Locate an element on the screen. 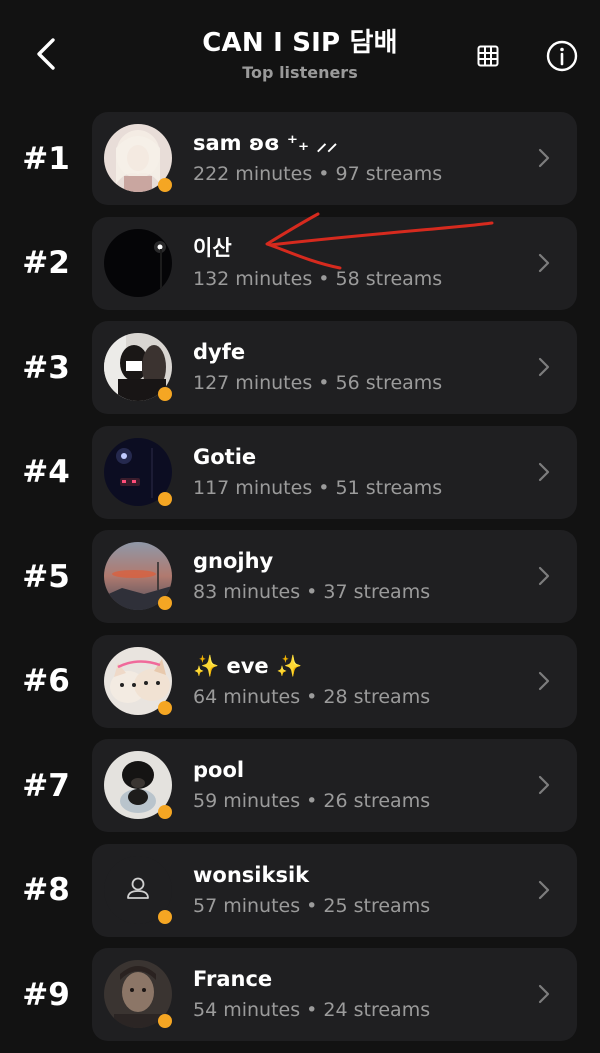 The height and width of the screenshot is (1053, 600). rank-label: #6 is located at coordinates (46, 681).